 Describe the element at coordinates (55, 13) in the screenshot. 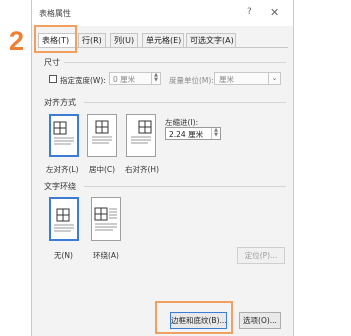

I see `dialog-title: 表格属性` at that location.